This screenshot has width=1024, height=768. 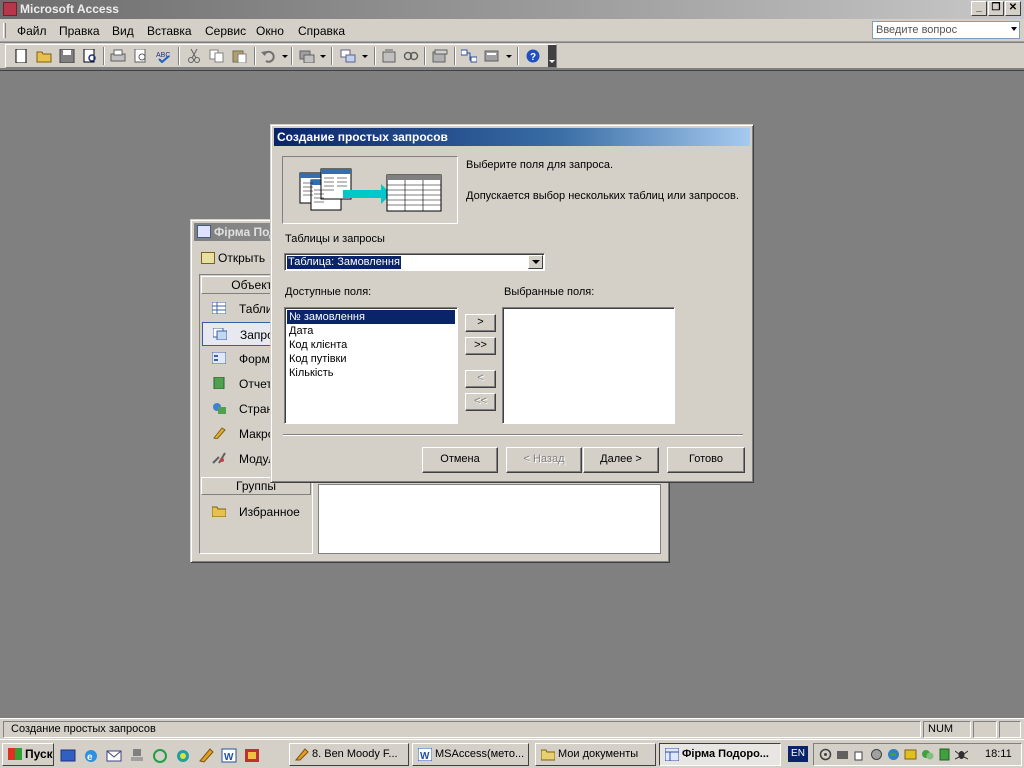 I want to click on word-quick-icon: W, so click(x=229, y=755).